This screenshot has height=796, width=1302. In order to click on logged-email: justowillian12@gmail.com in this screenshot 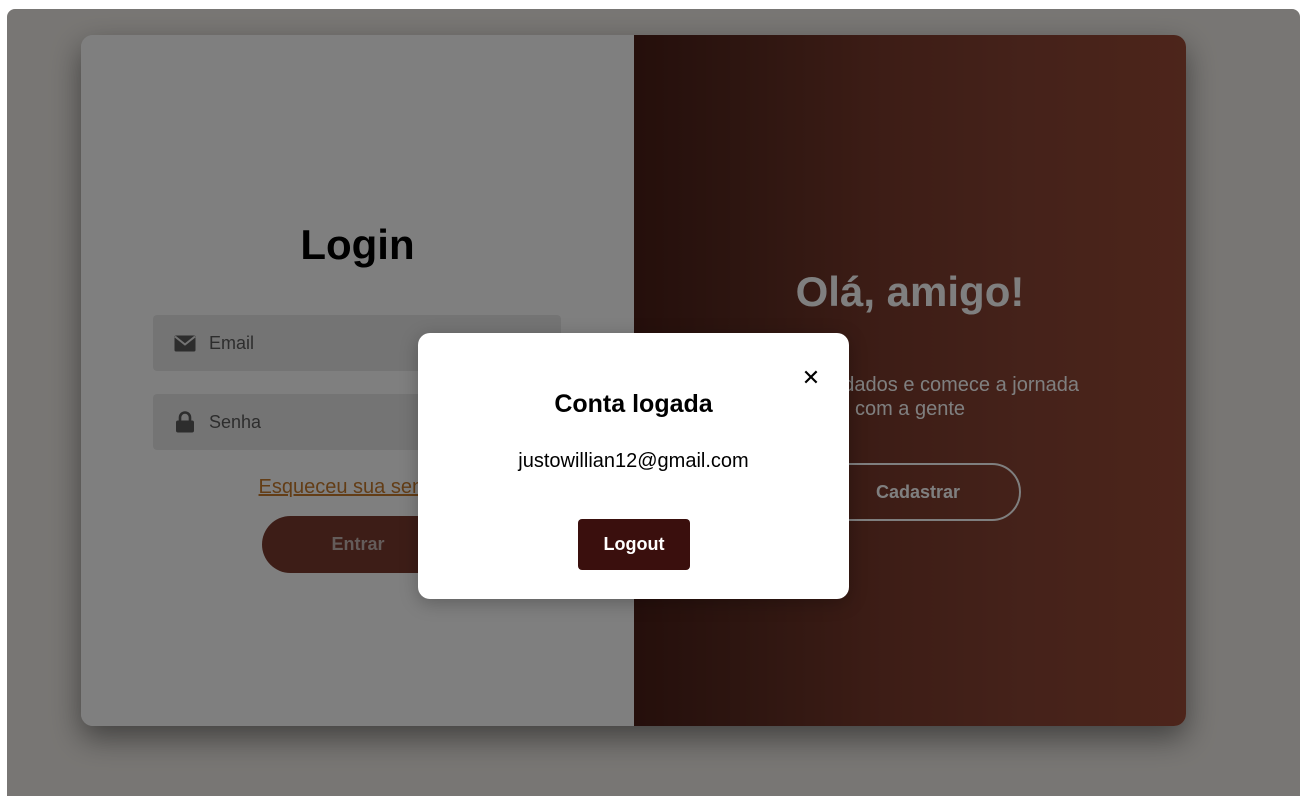, I will do `click(633, 461)`.